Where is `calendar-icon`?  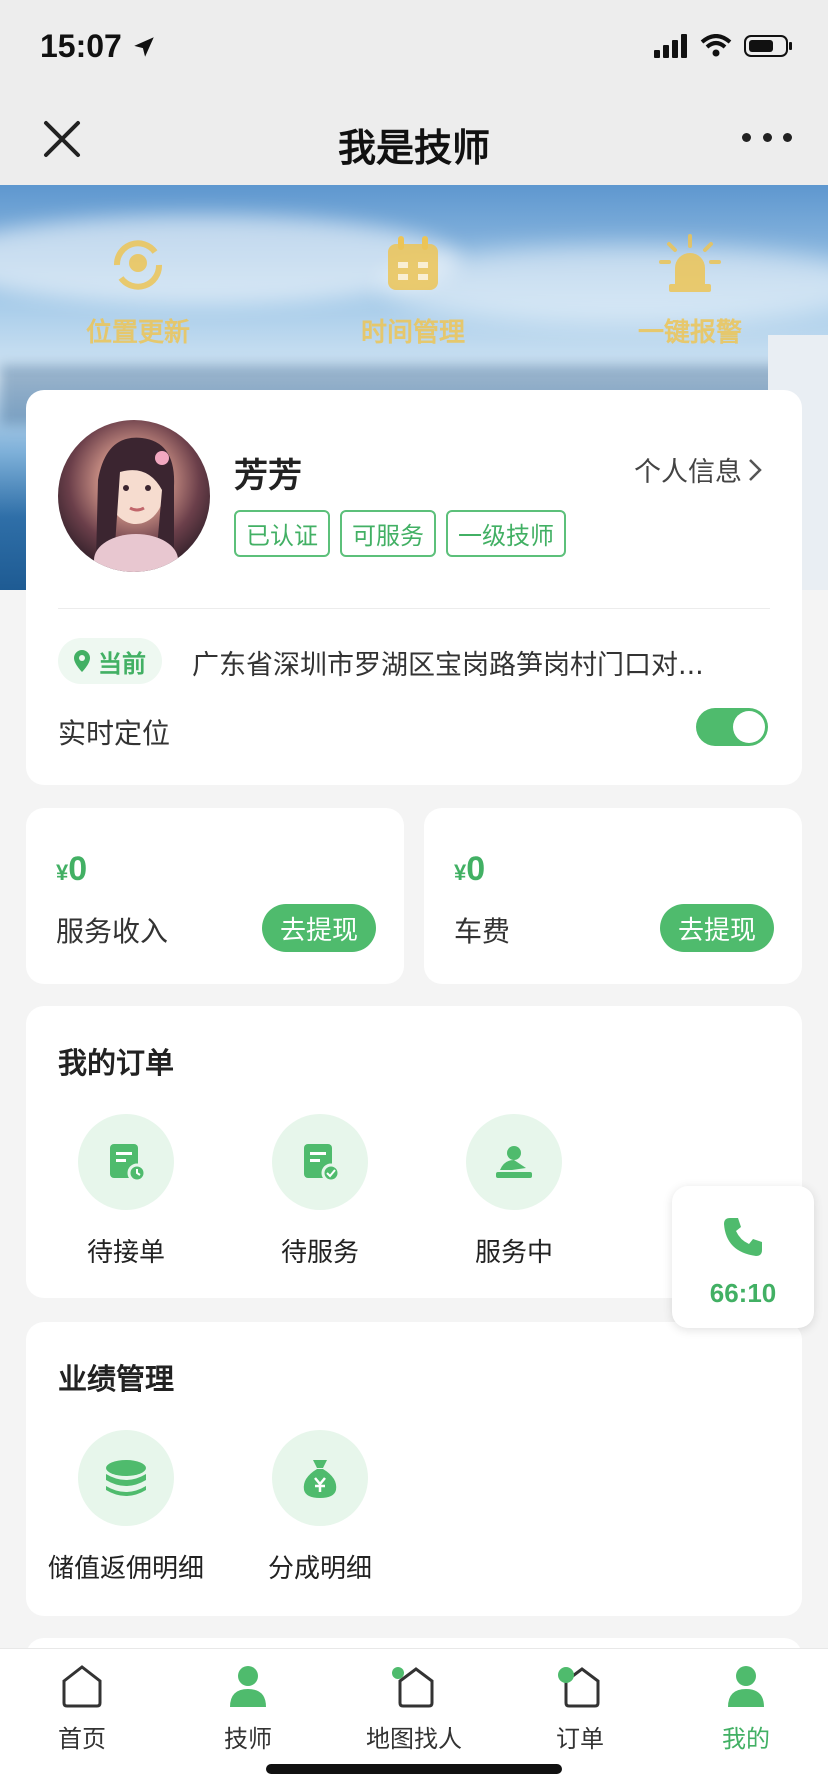 calendar-icon is located at coordinates (413, 263).